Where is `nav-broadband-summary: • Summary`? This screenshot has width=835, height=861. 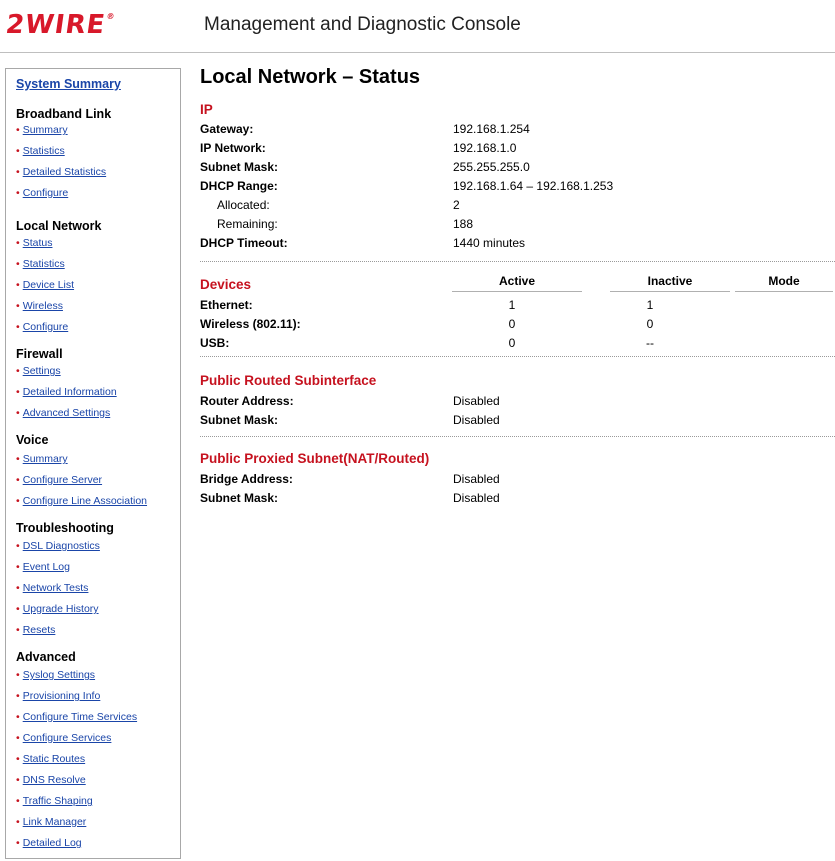 nav-broadband-summary: • Summary is located at coordinates (42, 130).